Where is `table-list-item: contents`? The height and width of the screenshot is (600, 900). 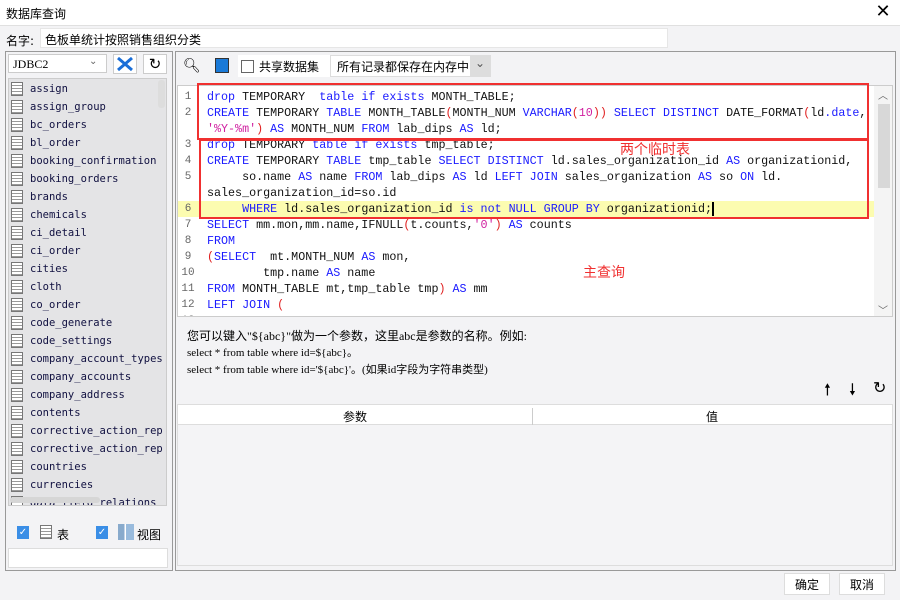 table-list-item: contents is located at coordinates (46, 413).